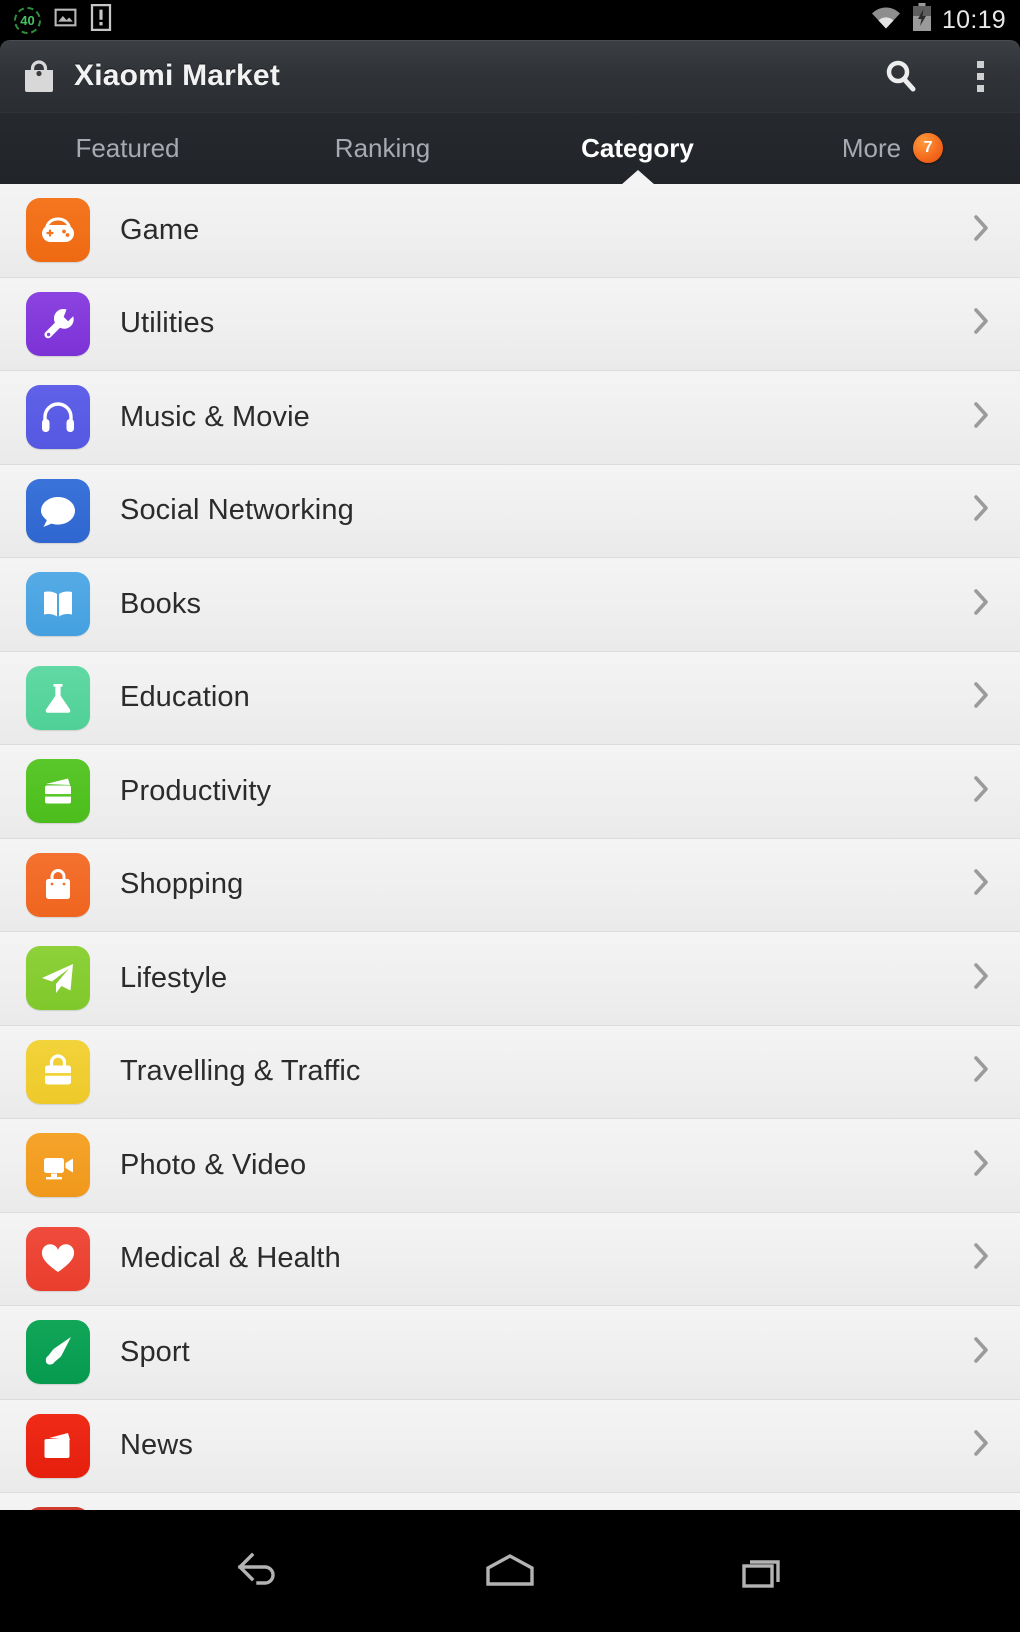 This screenshot has height=1632, width=1020. Describe the element at coordinates (510, 324) in the screenshot. I see `category-row: Utilities` at that location.